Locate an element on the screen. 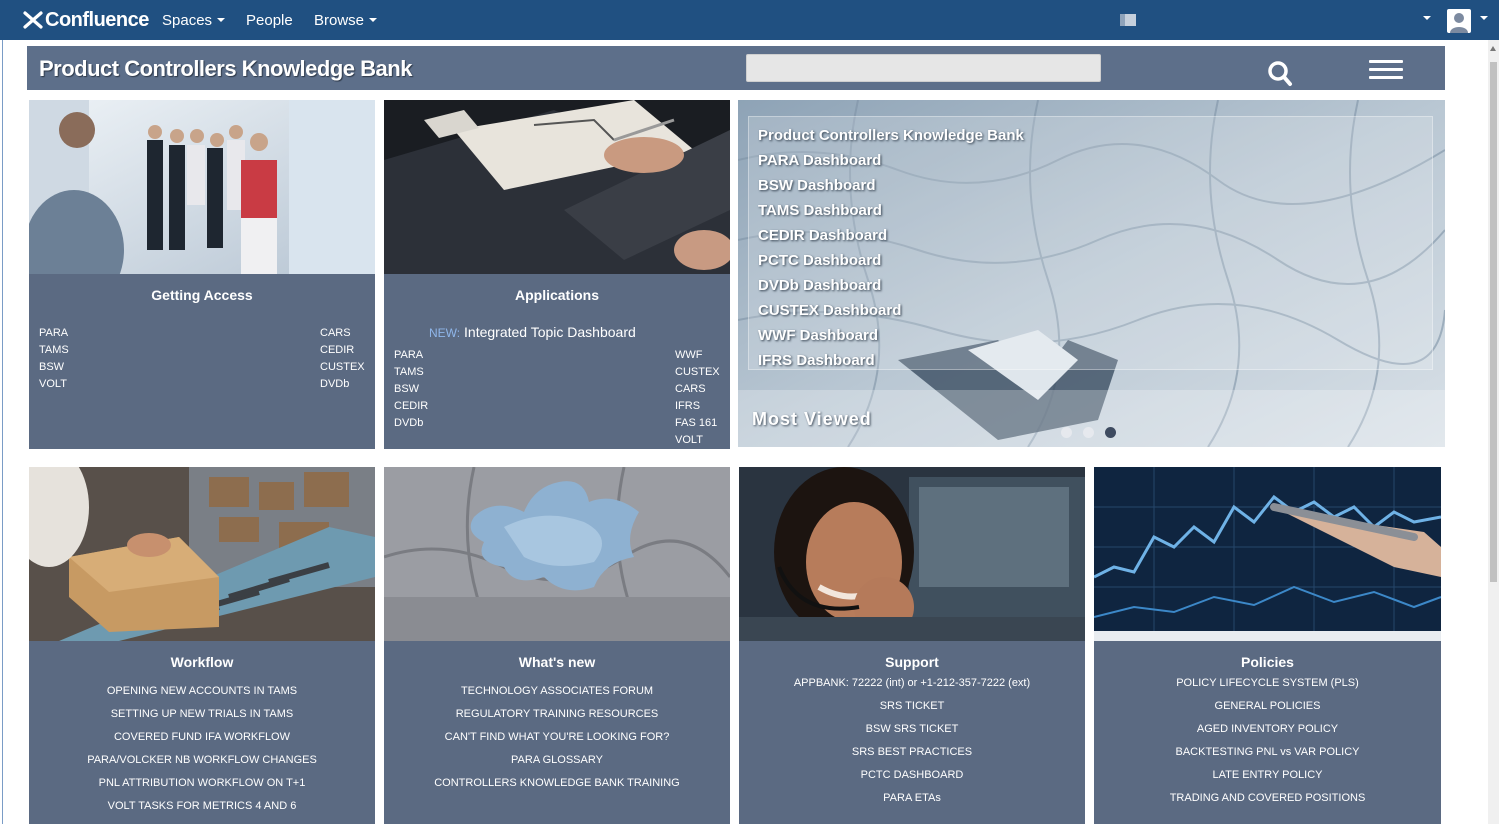  nav-people-link: People is located at coordinates (269, 20).